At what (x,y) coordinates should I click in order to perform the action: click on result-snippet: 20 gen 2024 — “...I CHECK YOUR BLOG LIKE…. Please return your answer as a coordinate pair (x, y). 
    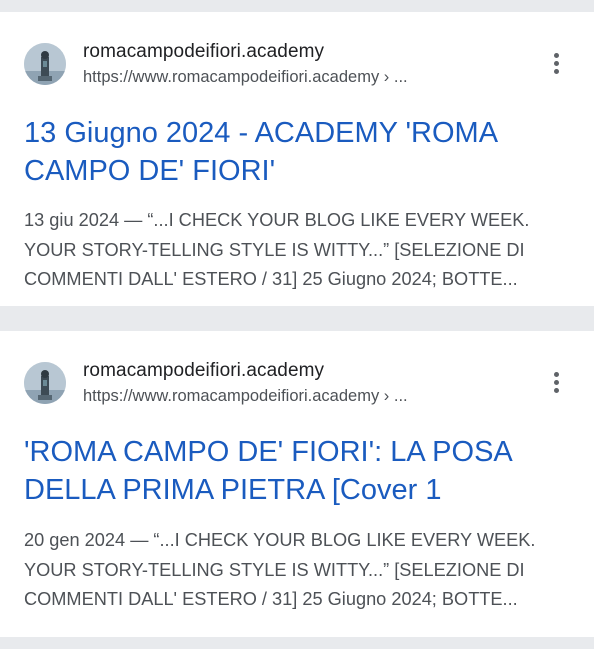
    Looking at the image, I should click on (280, 569).